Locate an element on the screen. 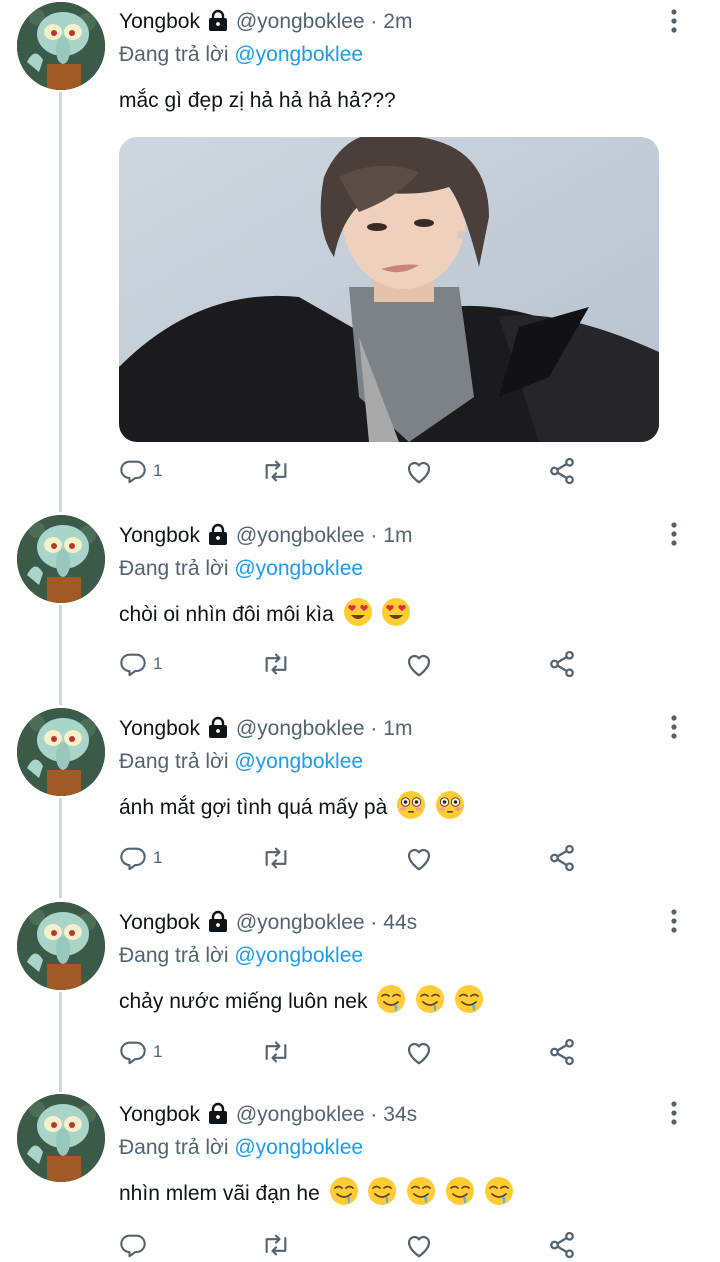 The height and width of the screenshot is (1262, 720). tweet-header: Yongbok @yongboklee · 34s is located at coordinates (268, 1116).